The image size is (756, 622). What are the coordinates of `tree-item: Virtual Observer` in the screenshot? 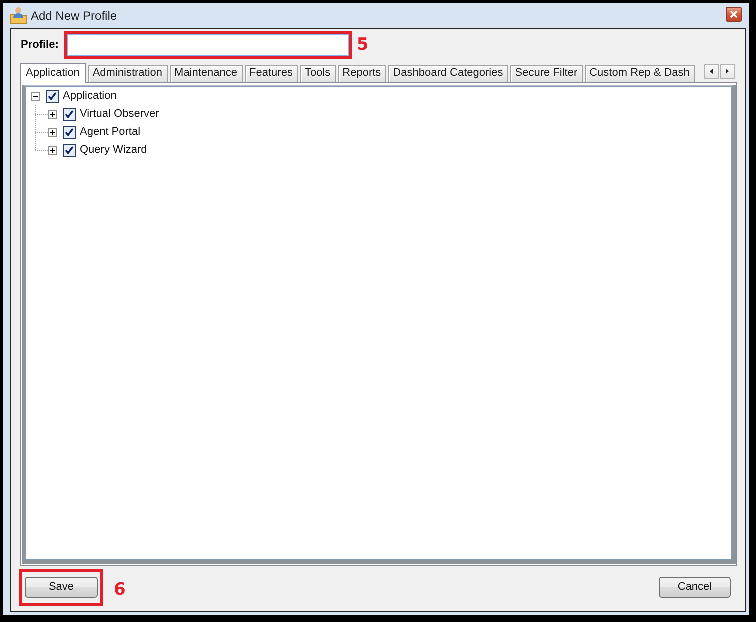 It's located at (120, 114).